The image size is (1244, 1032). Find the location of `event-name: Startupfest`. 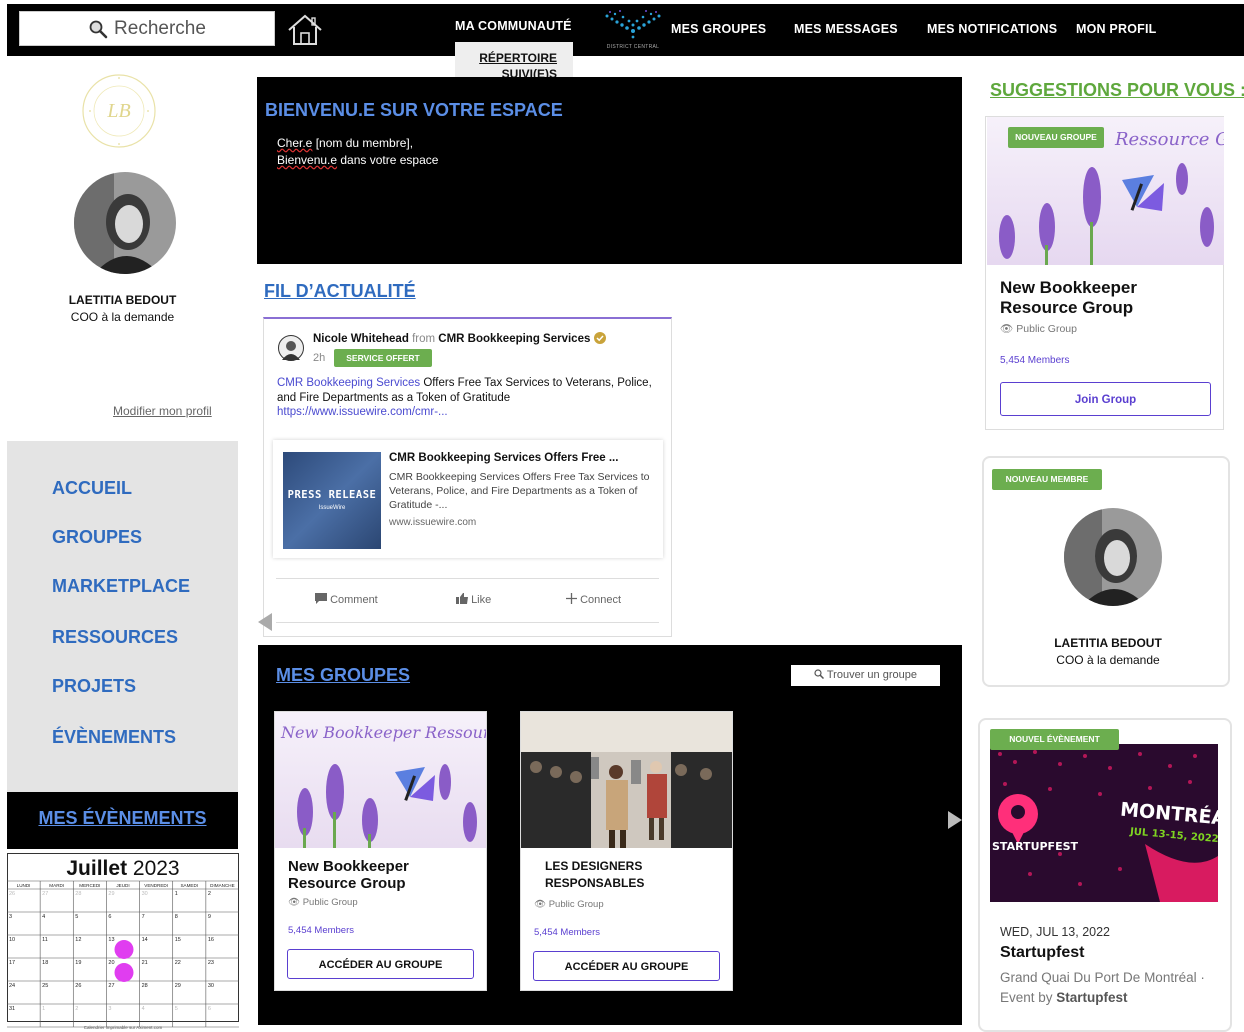

event-name: Startupfest is located at coordinates (1042, 953).